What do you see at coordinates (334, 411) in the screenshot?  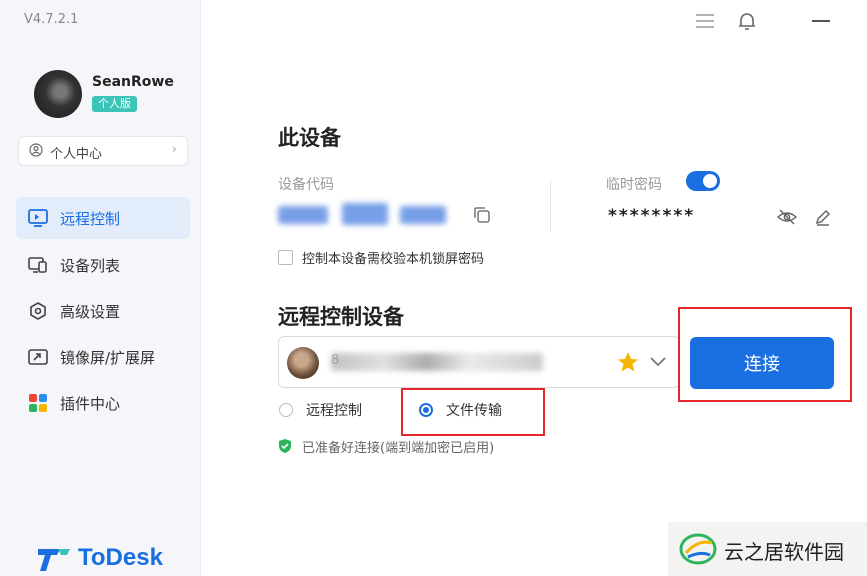 I see `radio-label-remote-control: 远程控制` at bounding box center [334, 411].